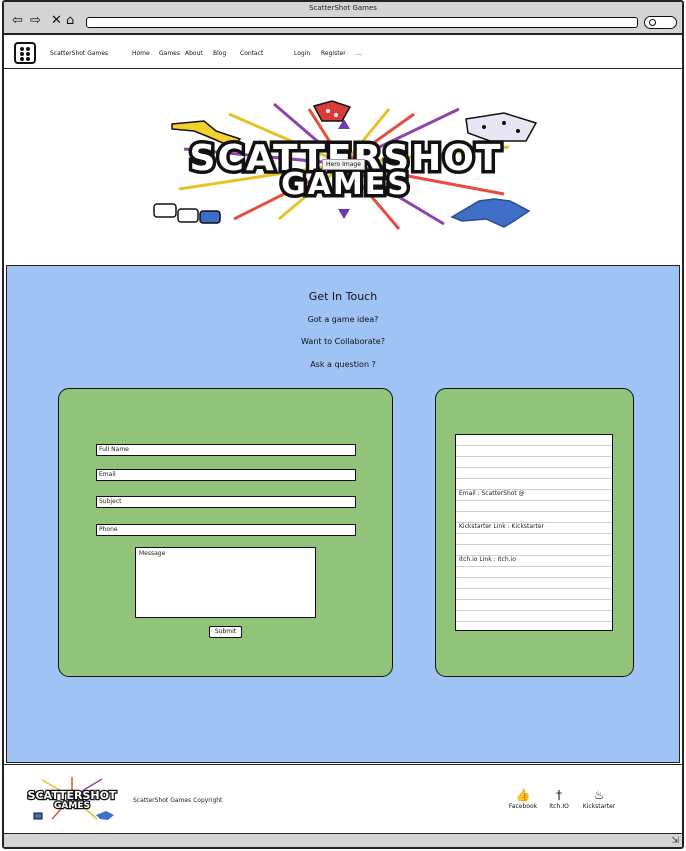 The width and height of the screenshot is (686, 851). What do you see at coordinates (70, 20) in the screenshot?
I see `home-icon: ⌂` at bounding box center [70, 20].